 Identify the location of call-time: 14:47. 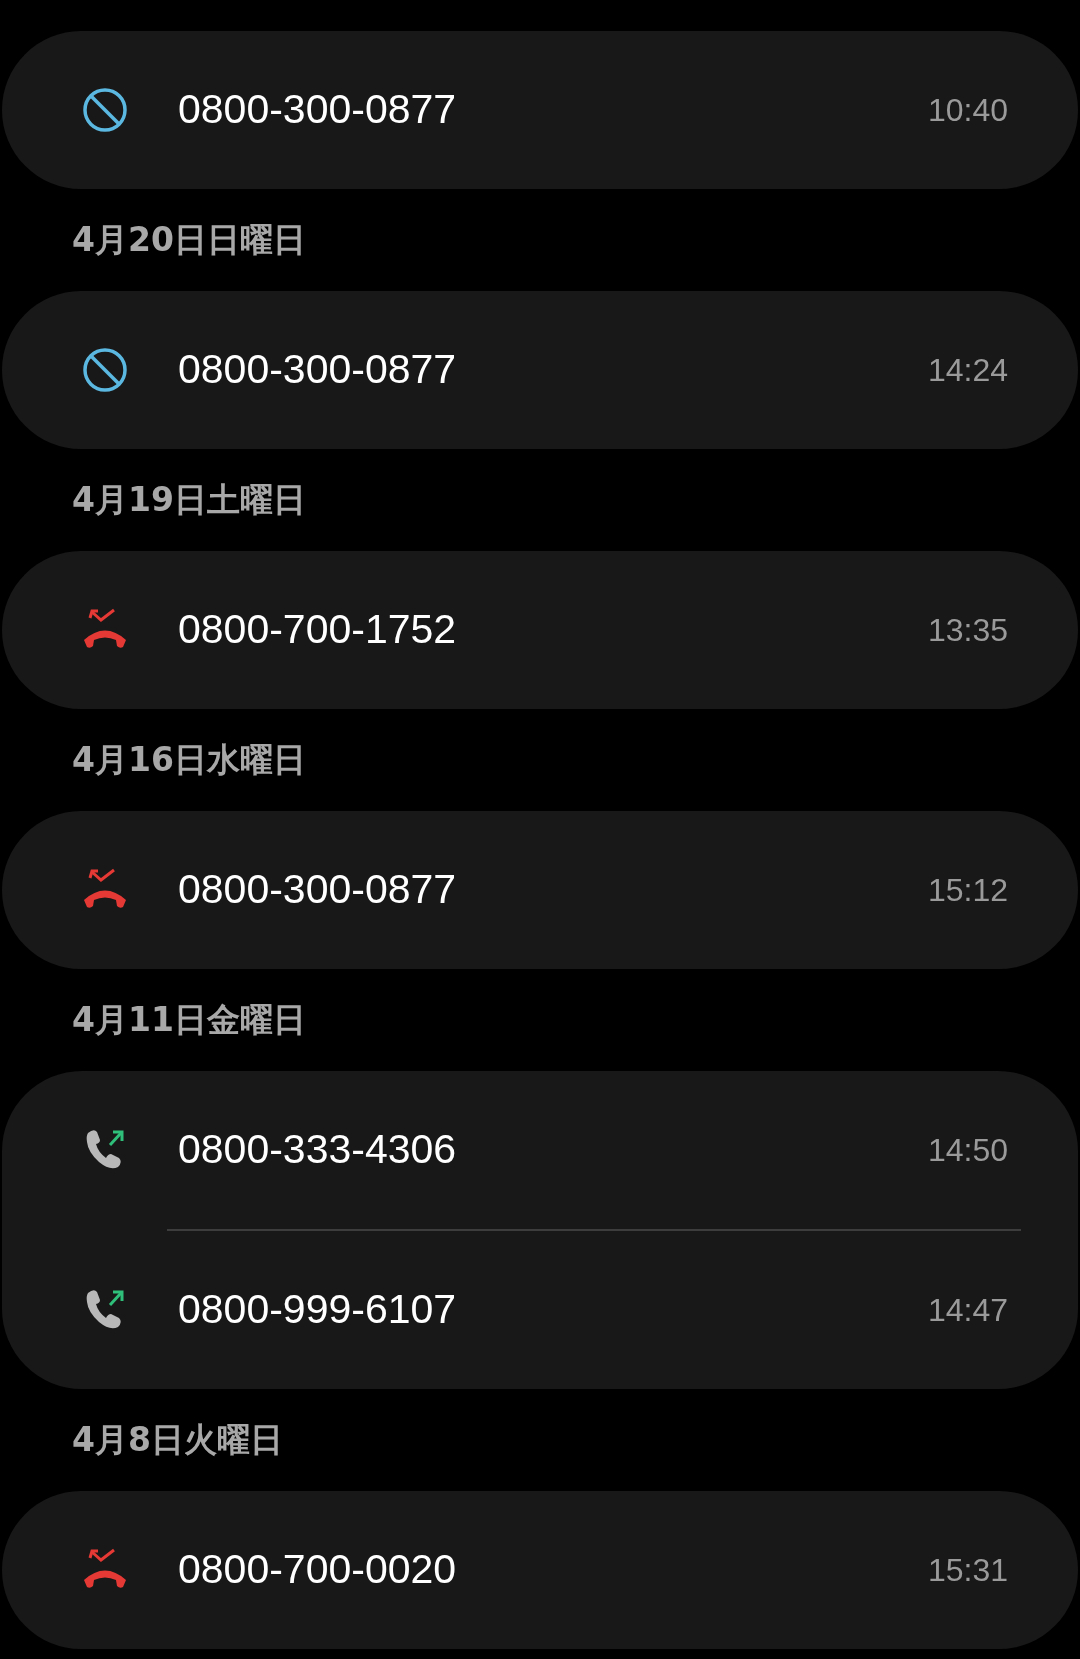
(967, 1310).